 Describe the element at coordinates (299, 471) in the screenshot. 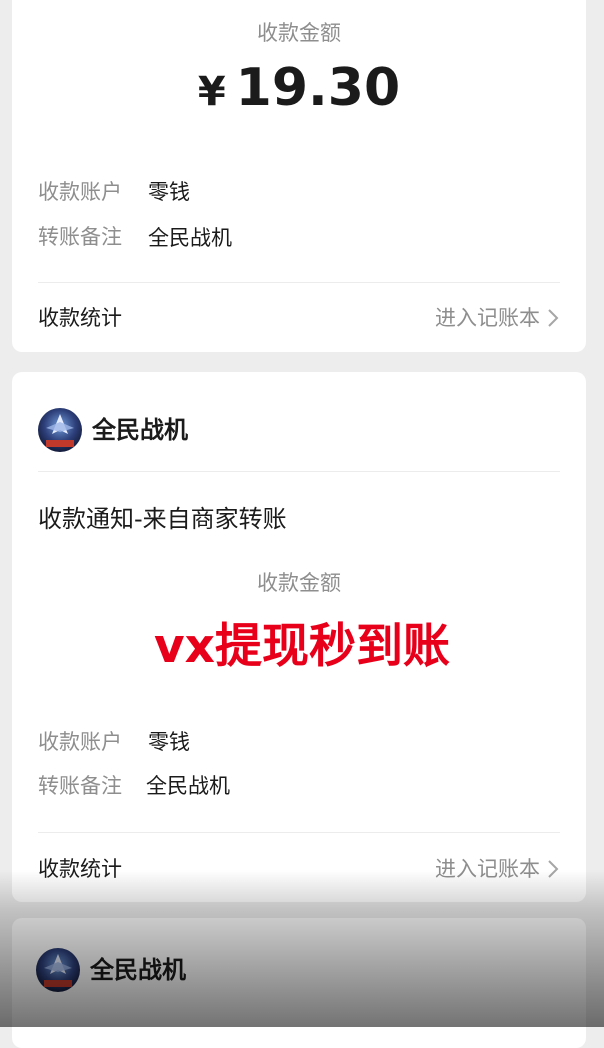

I see `divider` at that location.